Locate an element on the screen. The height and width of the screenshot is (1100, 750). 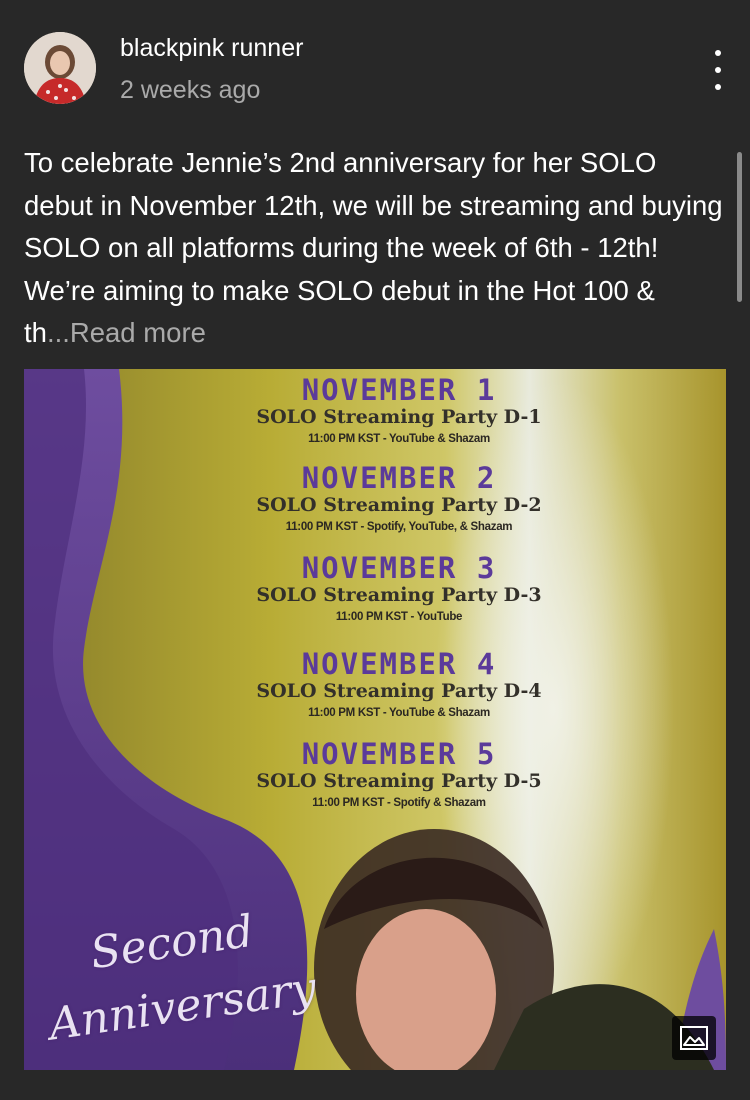
event-detail: 11:00 PM KST - YouTube is located at coordinates (399, 617).